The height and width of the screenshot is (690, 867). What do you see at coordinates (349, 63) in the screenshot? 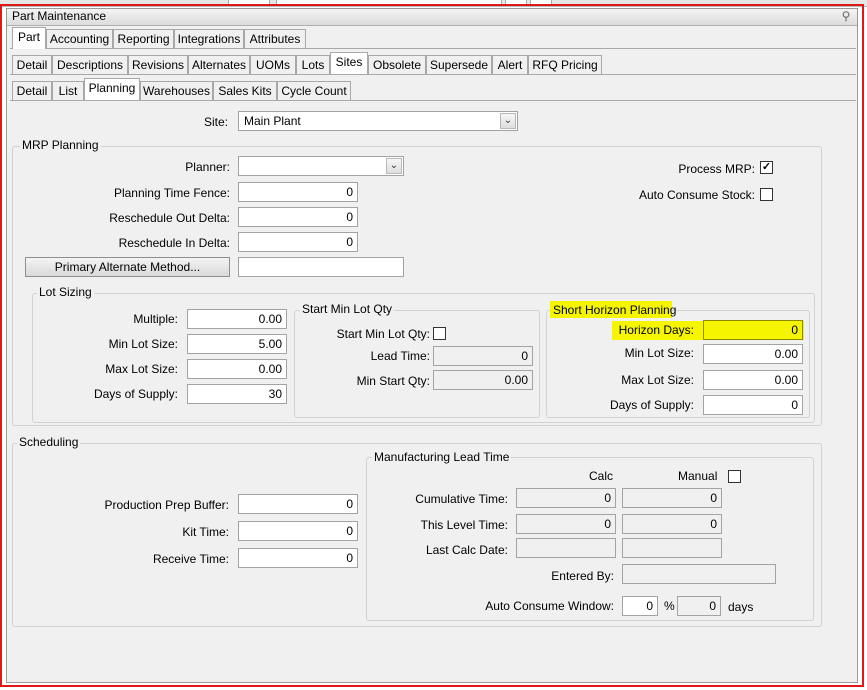
I see `tab-sites: Sites` at bounding box center [349, 63].